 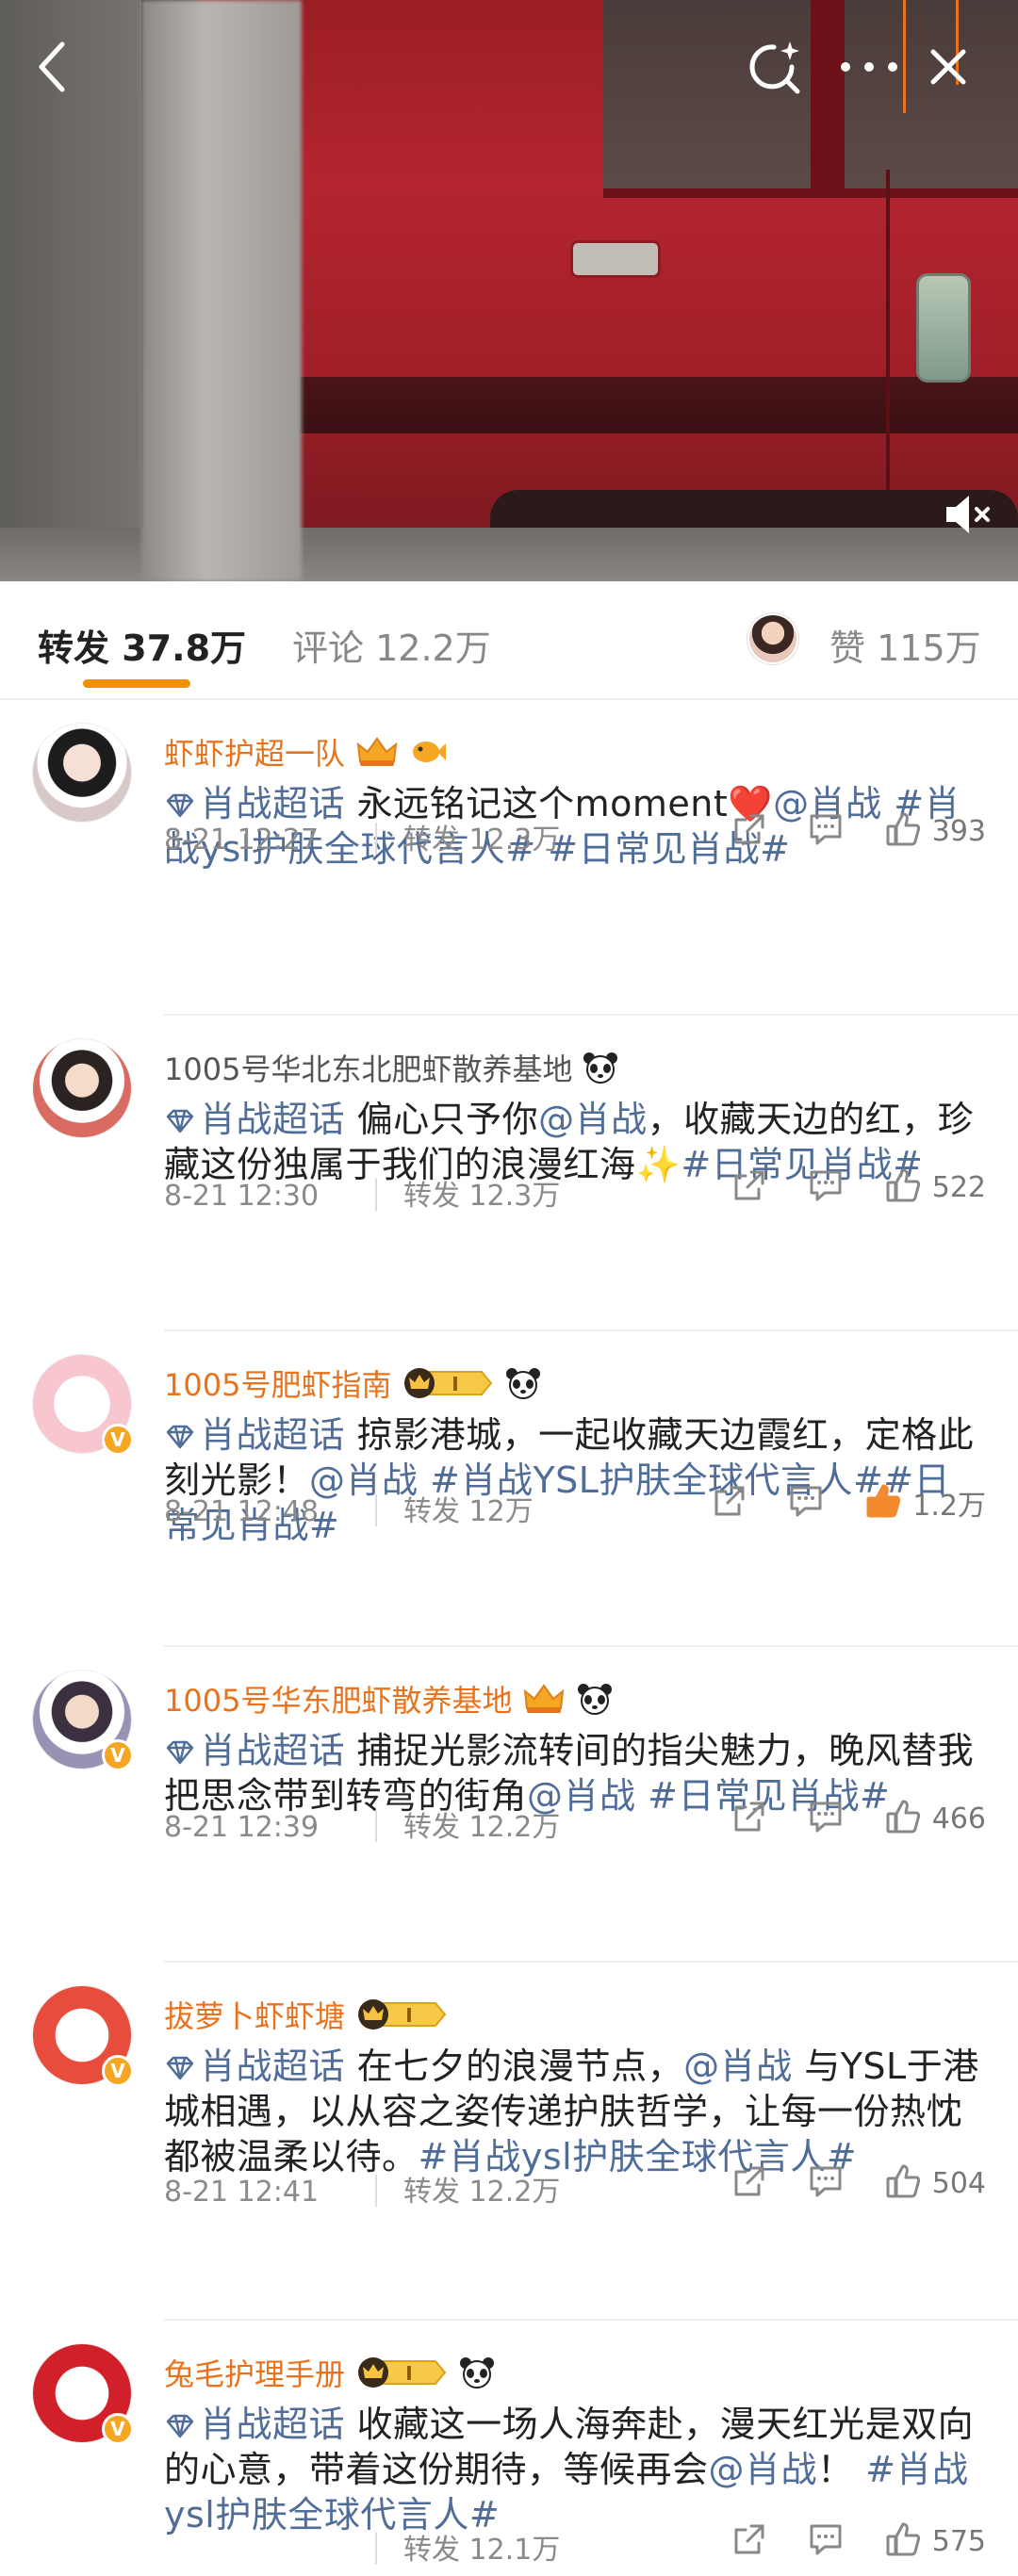 I want to click on lens-search-icon, so click(x=774, y=67).